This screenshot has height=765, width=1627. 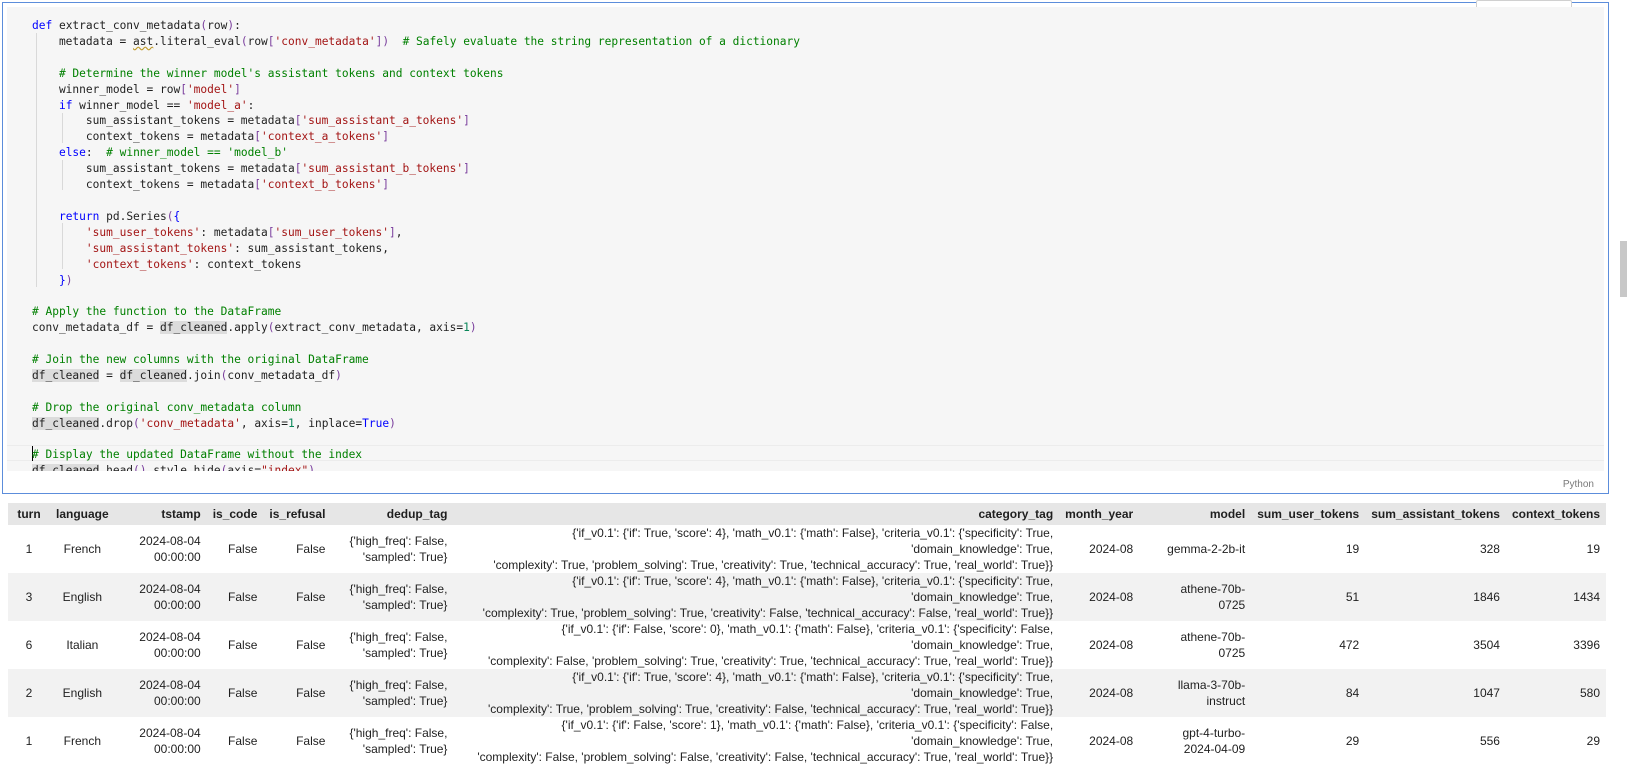 I want to click on cell-line: gemma-2-2b-it, so click(x=1206, y=549).